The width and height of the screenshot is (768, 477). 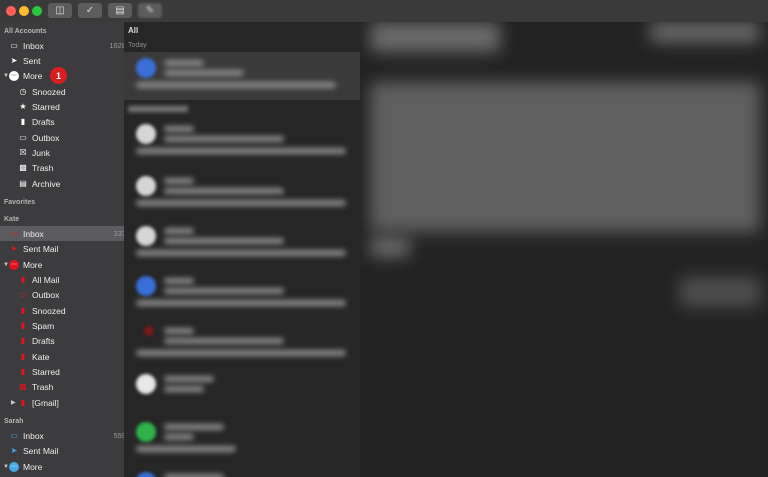 What do you see at coordinates (62, 264) in the screenshot?
I see `sidebar-item-kate-more: ▼ ⋯ More` at bounding box center [62, 264].